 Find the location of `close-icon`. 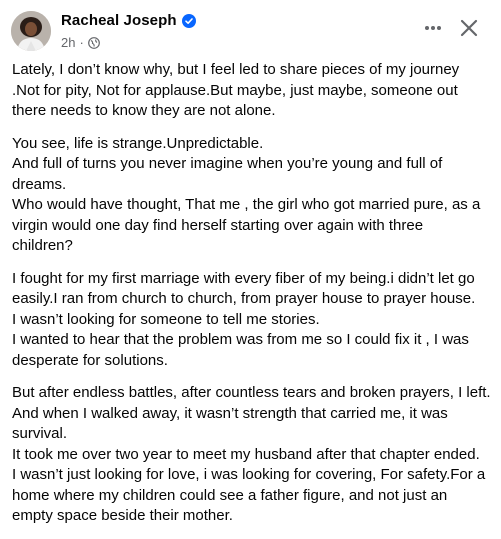

close-icon is located at coordinates (469, 28).